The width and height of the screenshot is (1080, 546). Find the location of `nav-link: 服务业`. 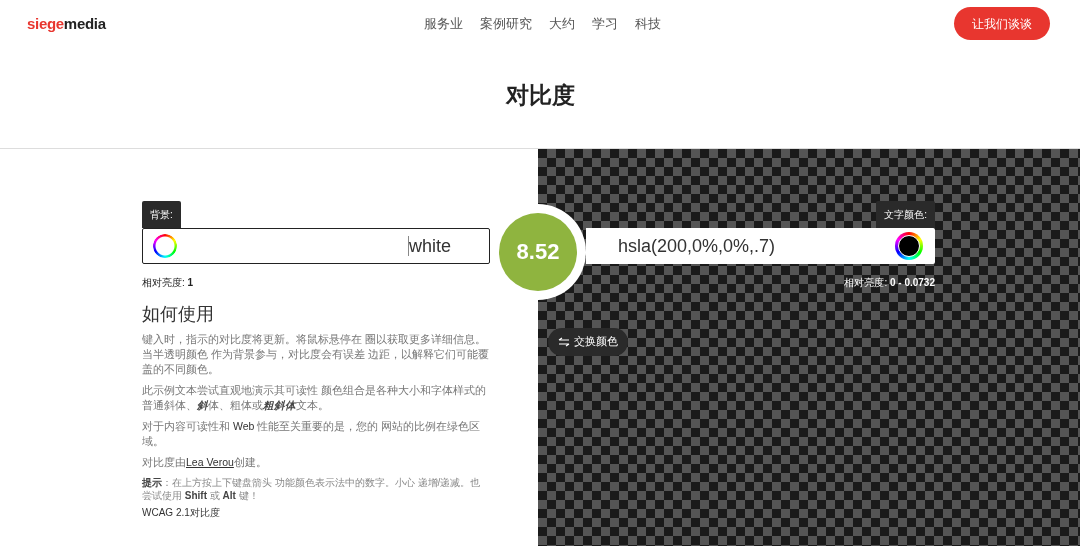

nav-link: 服务业 is located at coordinates (443, 24).